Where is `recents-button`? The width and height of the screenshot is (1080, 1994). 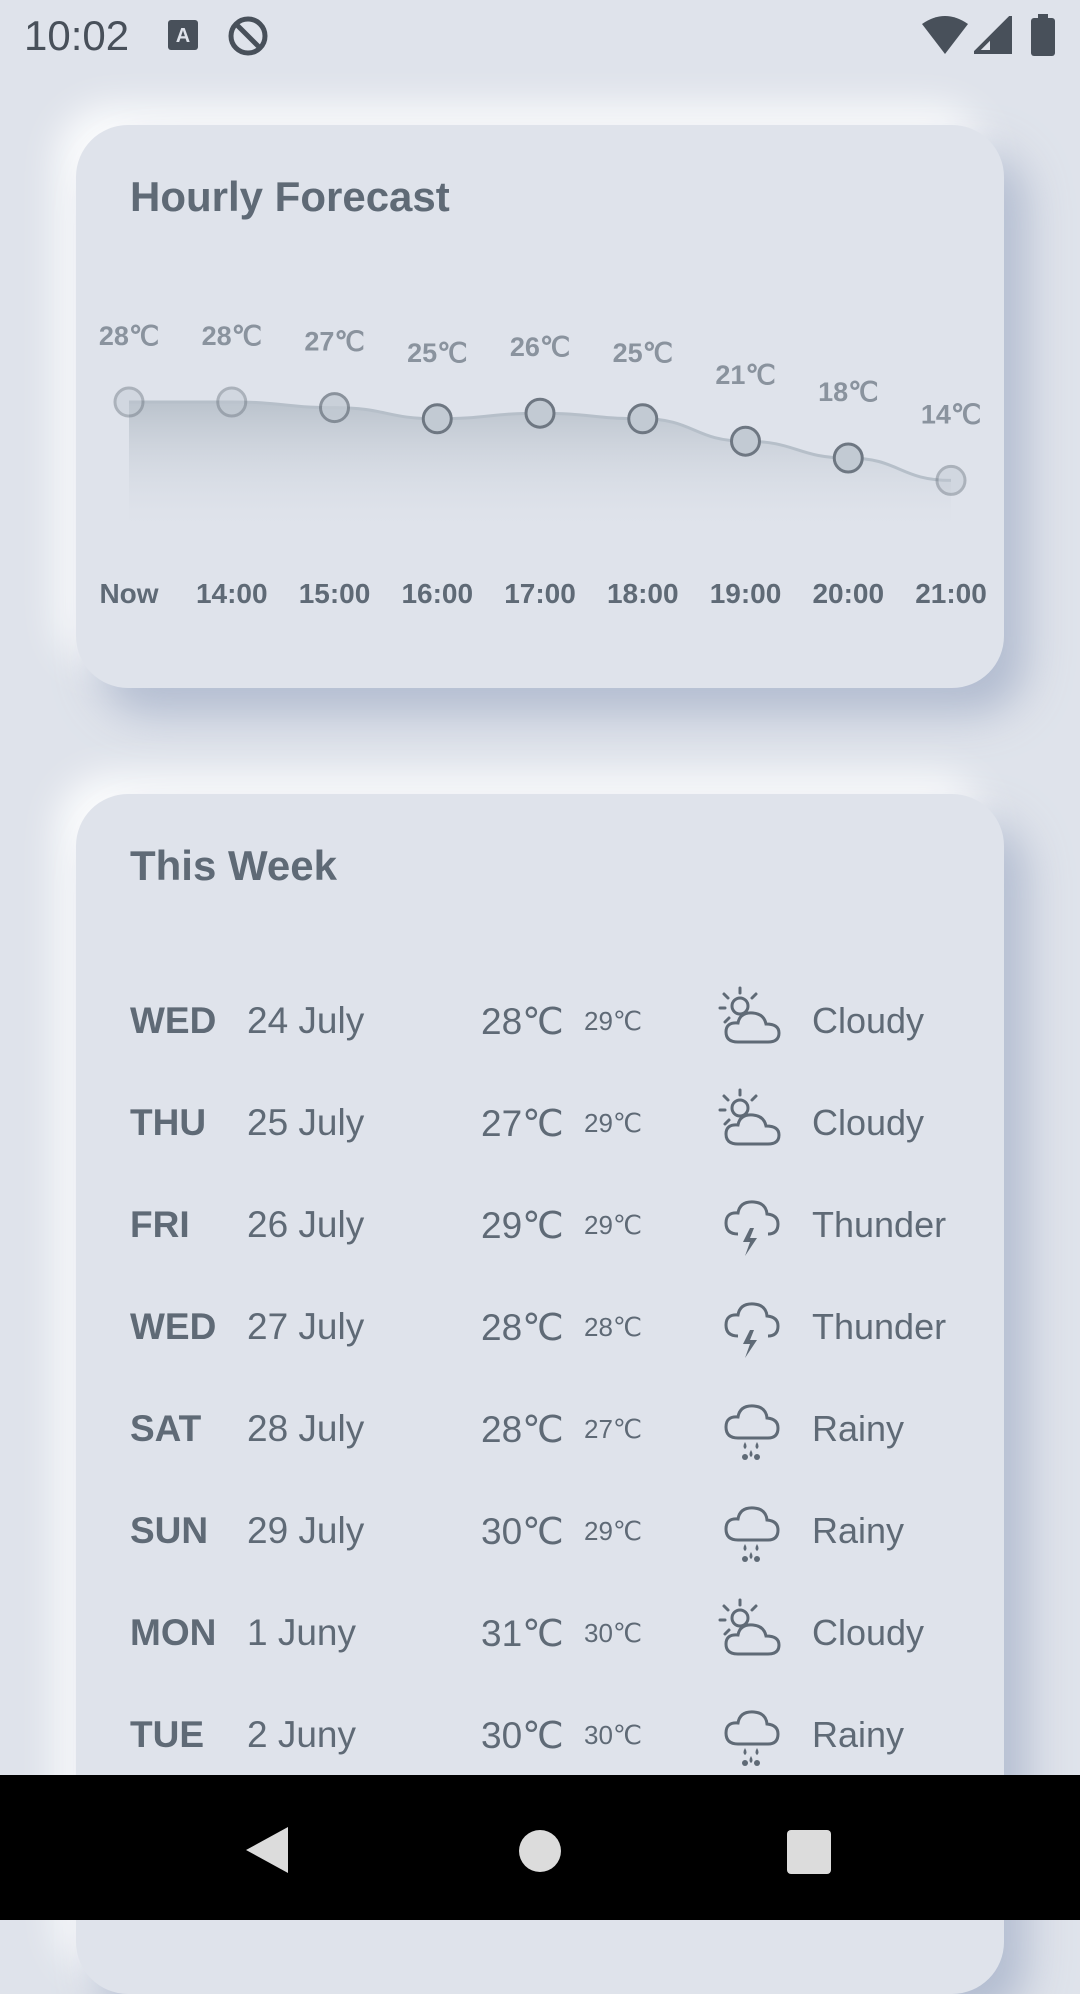 recents-button is located at coordinates (809, 1852).